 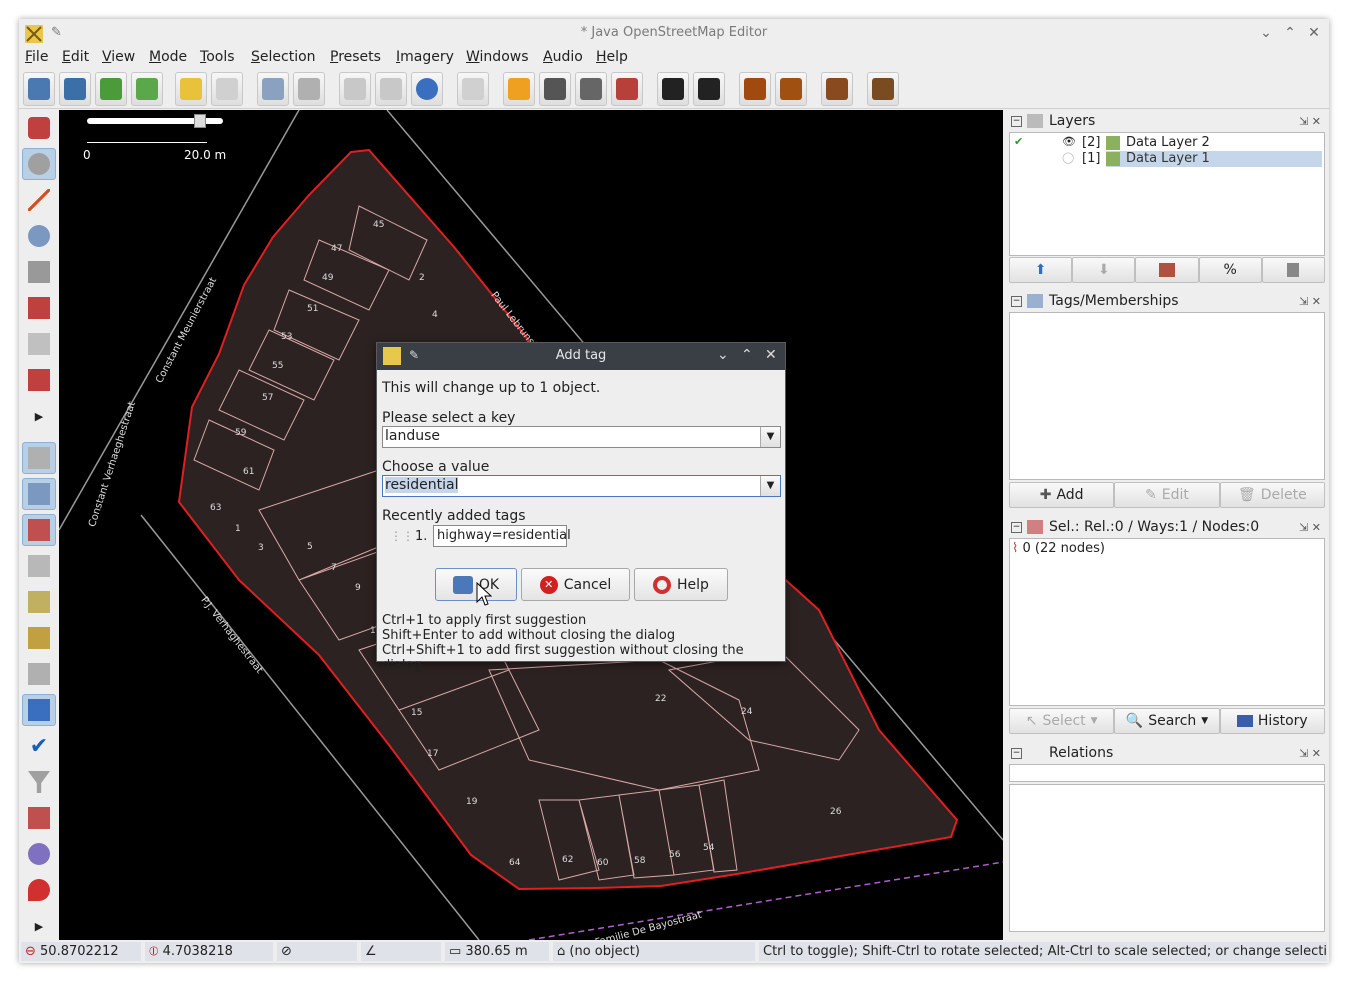 I want to click on menu-view: View, so click(x=118, y=57).